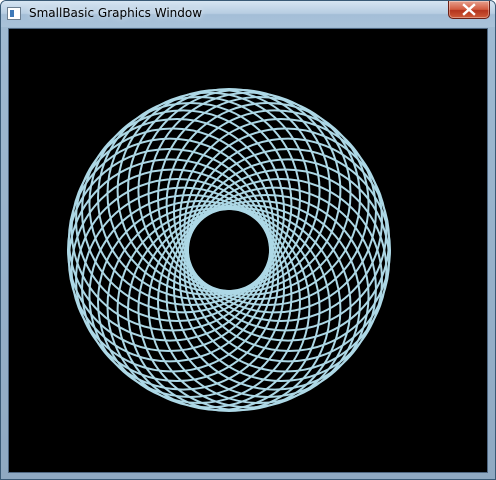  I want to click on close-button, so click(469, 10).